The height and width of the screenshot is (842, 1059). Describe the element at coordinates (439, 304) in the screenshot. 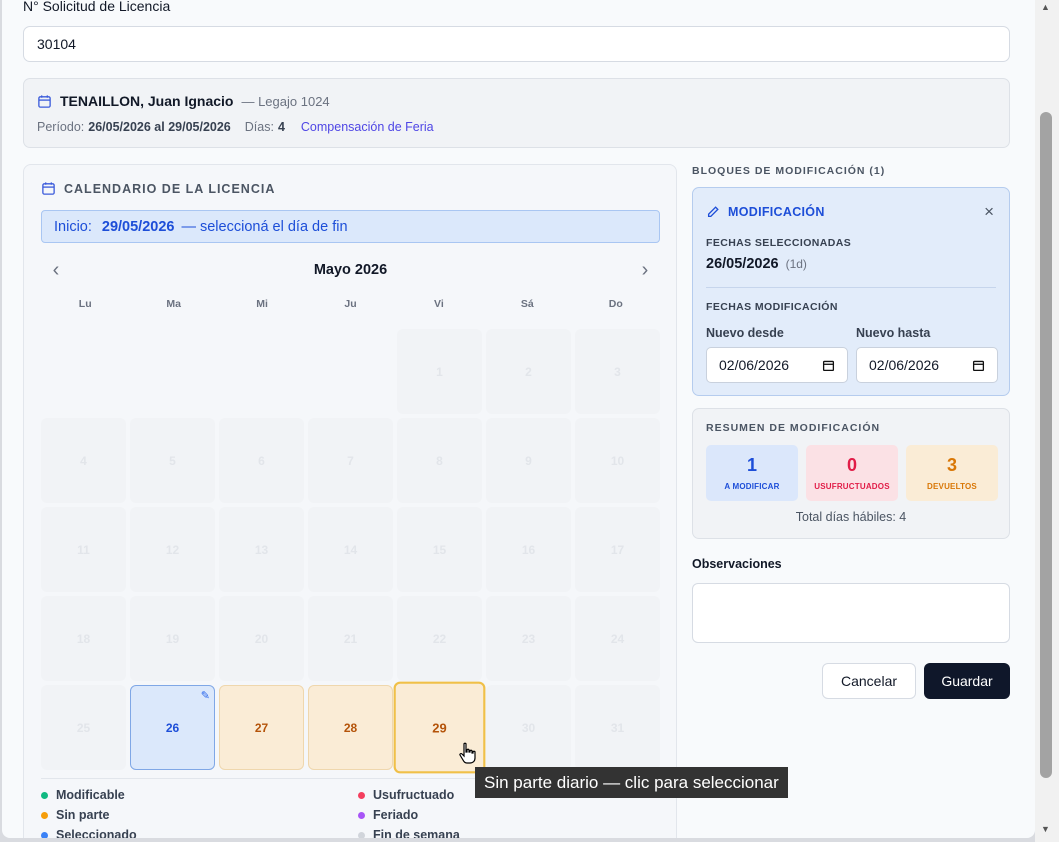

I see `weekday-label: Vi` at that location.